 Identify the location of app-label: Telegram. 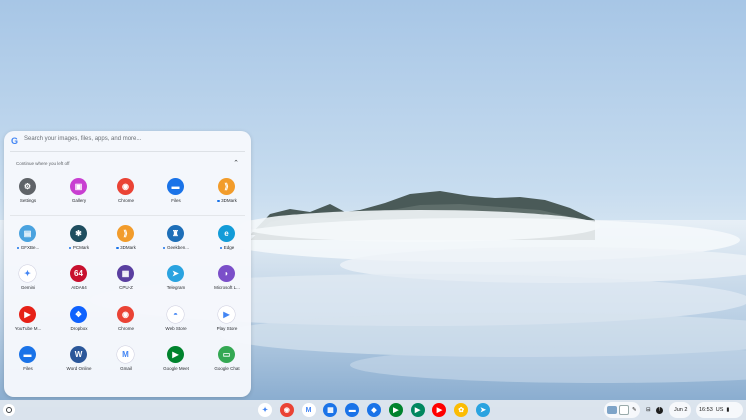
(176, 287).